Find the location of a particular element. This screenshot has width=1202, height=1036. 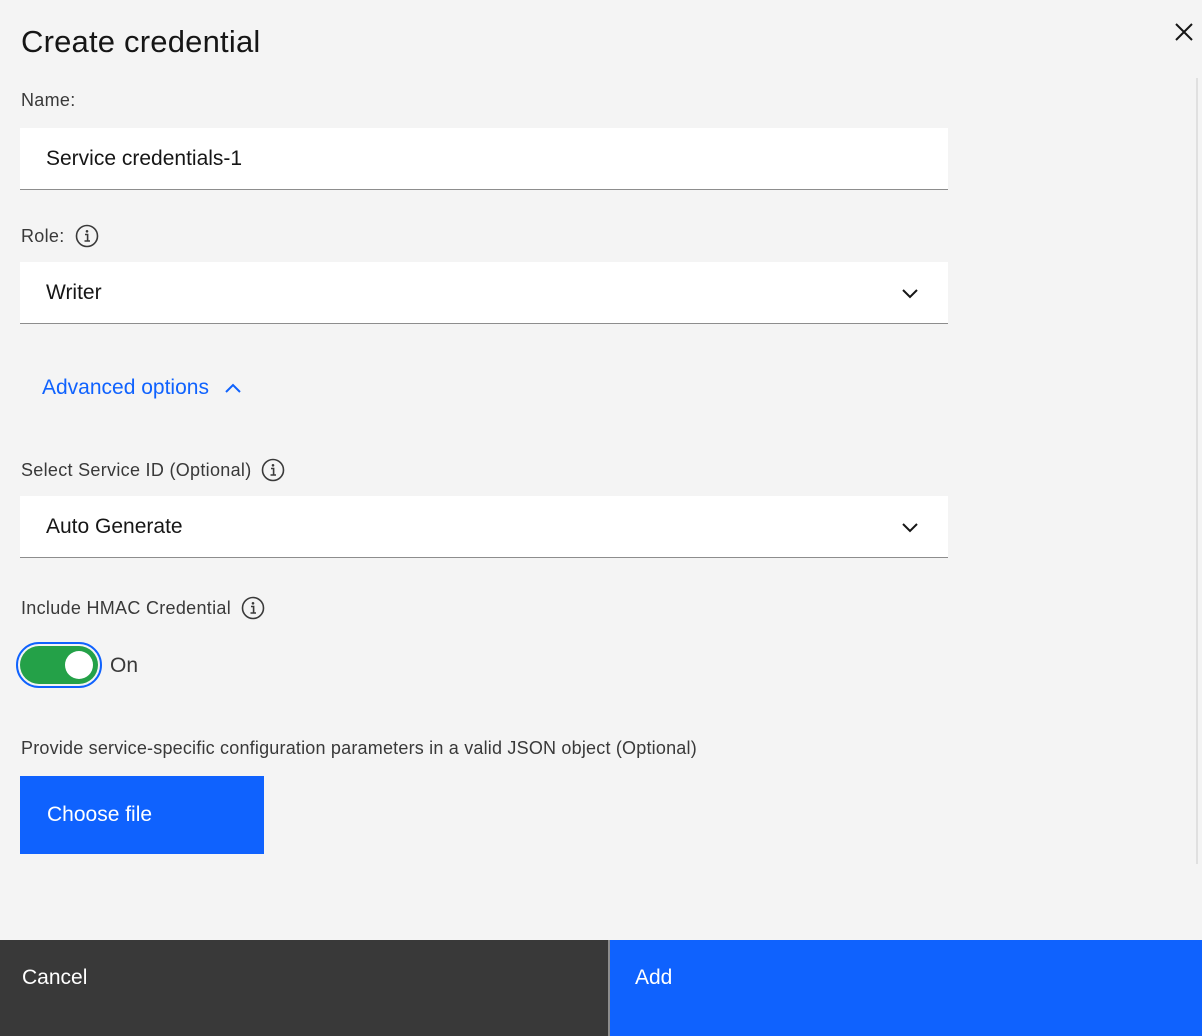

role-label: Role: is located at coordinates (60, 236).